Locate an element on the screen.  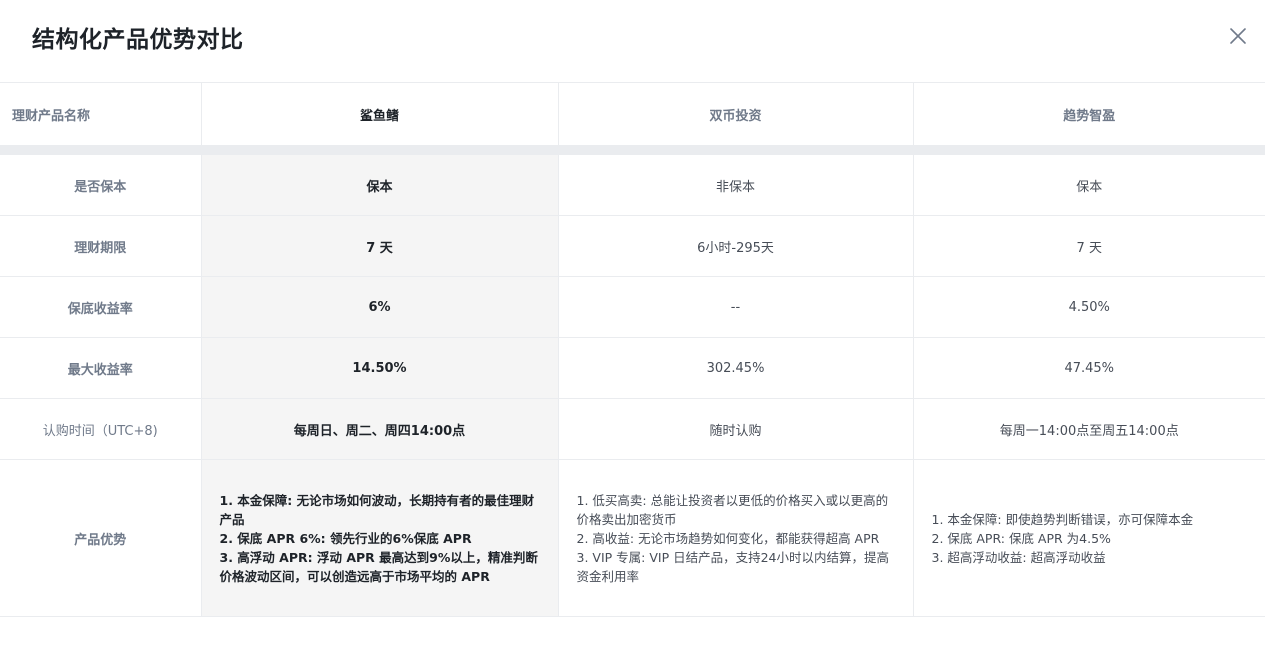
row-label: 理财期限 is located at coordinates (101, 246).